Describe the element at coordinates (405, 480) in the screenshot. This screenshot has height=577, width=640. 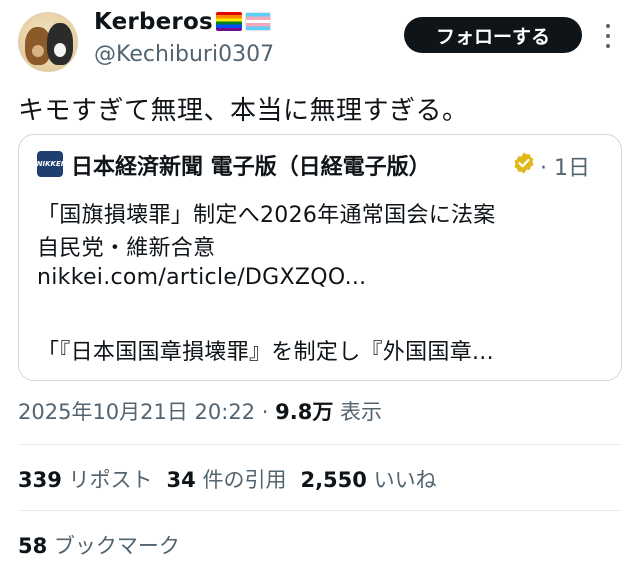
I see `likes-label: いいね` at that location.